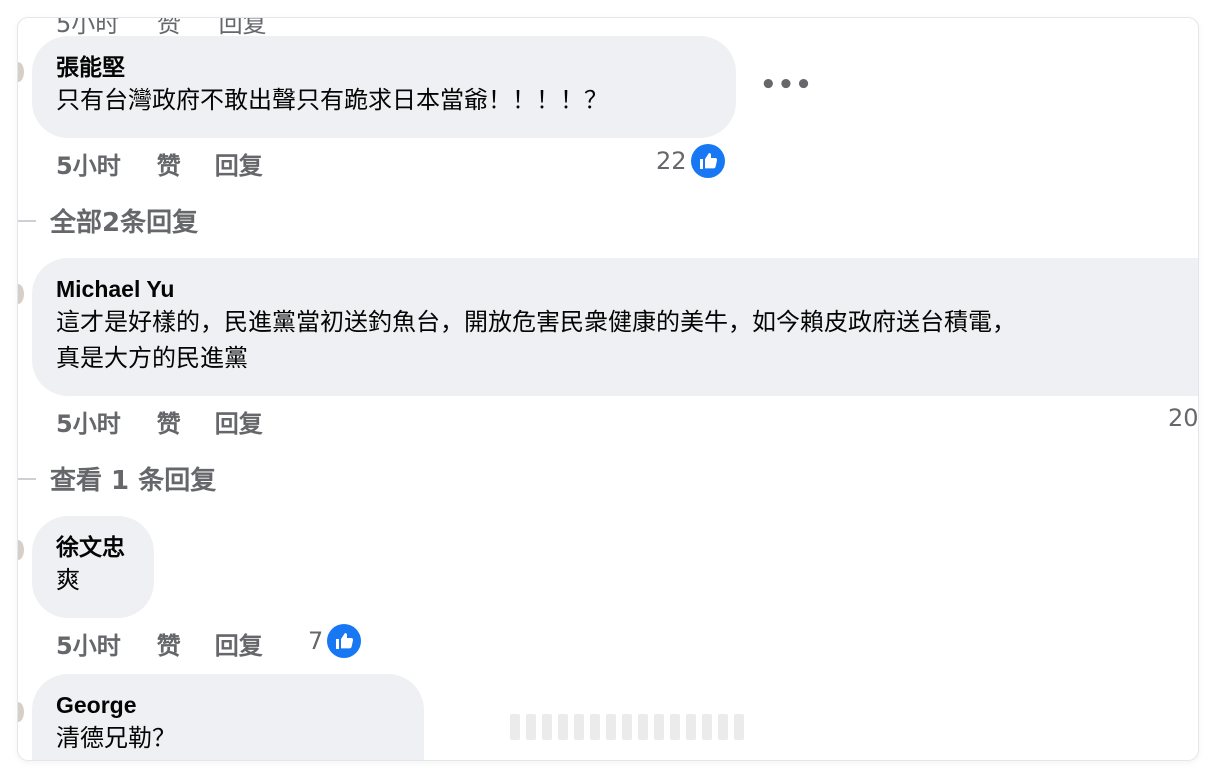  I want to click on view-replies-label: 全部2条回复, so click(124, 220).